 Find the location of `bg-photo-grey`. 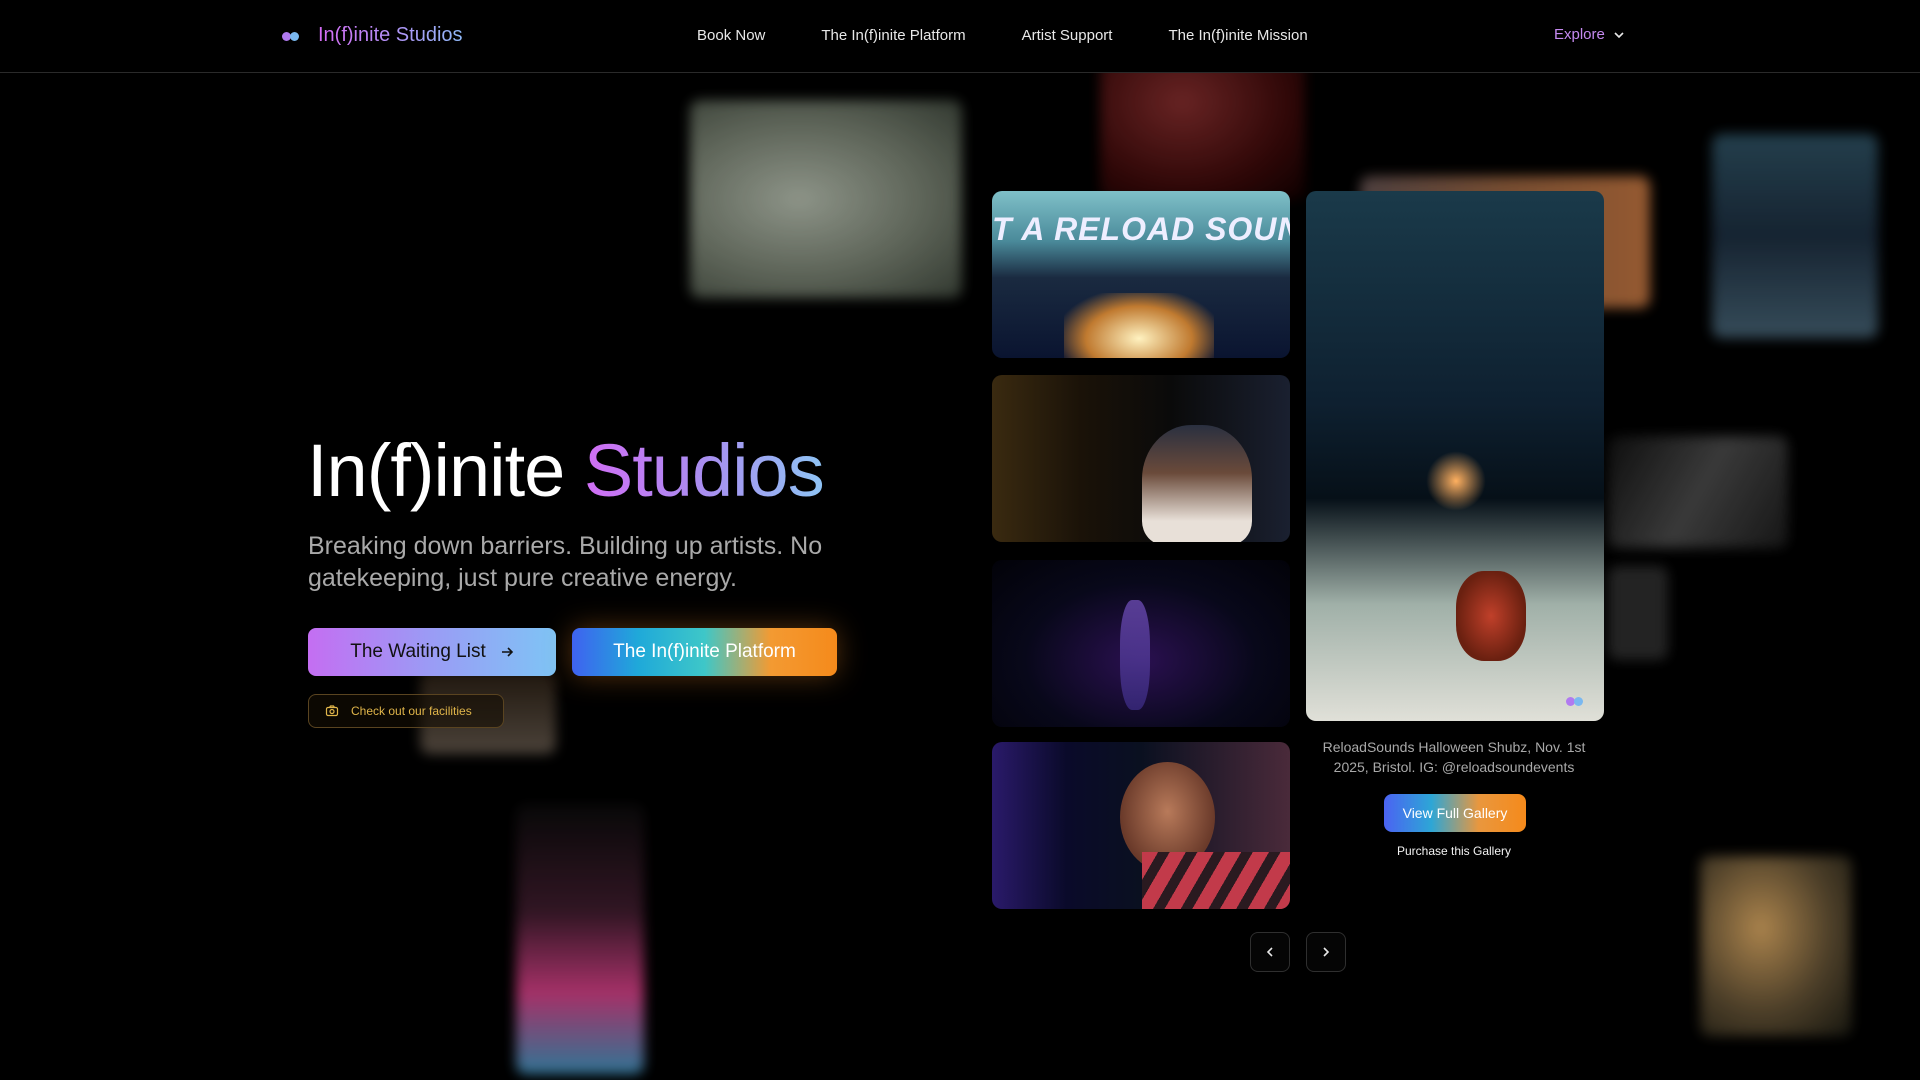

bg-photo-grey is located at coordinates (1638, 613).